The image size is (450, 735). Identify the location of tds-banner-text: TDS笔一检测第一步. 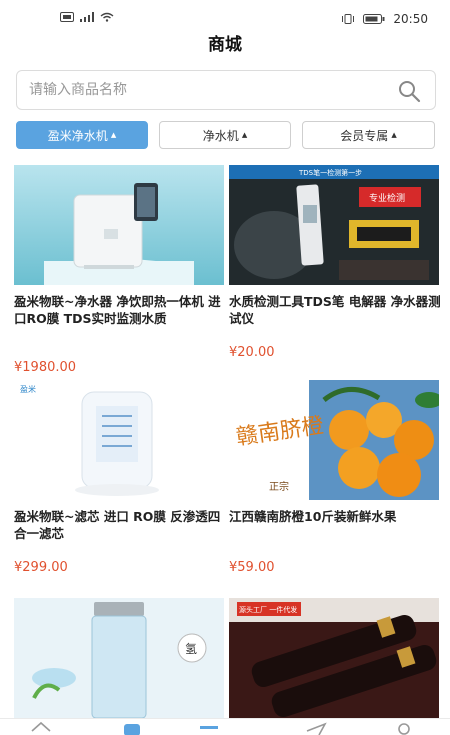
(330, 172).